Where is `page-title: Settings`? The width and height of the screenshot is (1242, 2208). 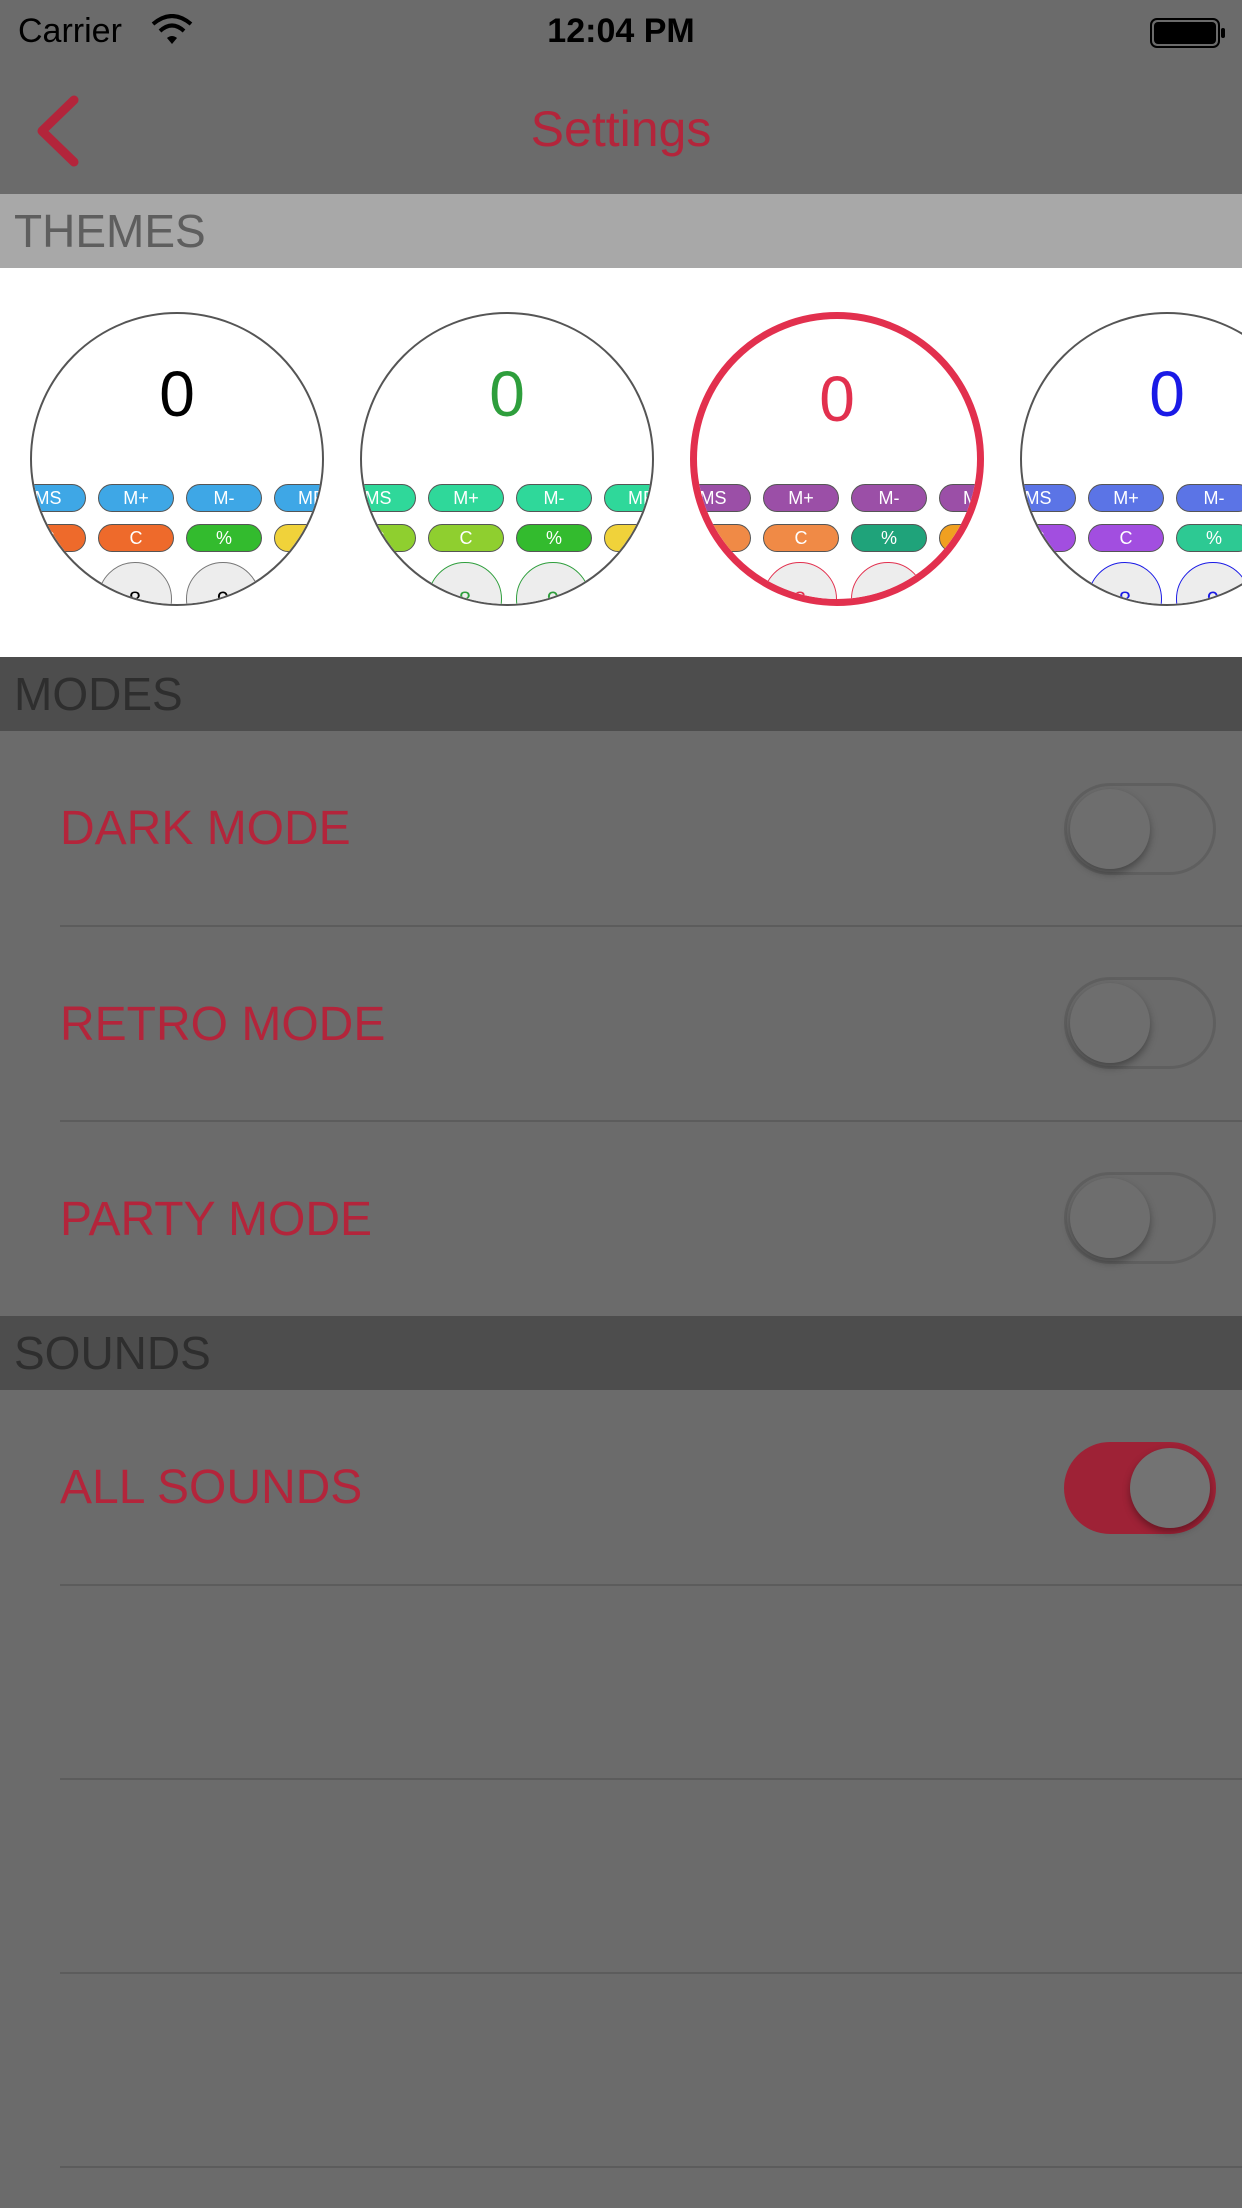
page-title: Settings is located at coordinates (621, 129).